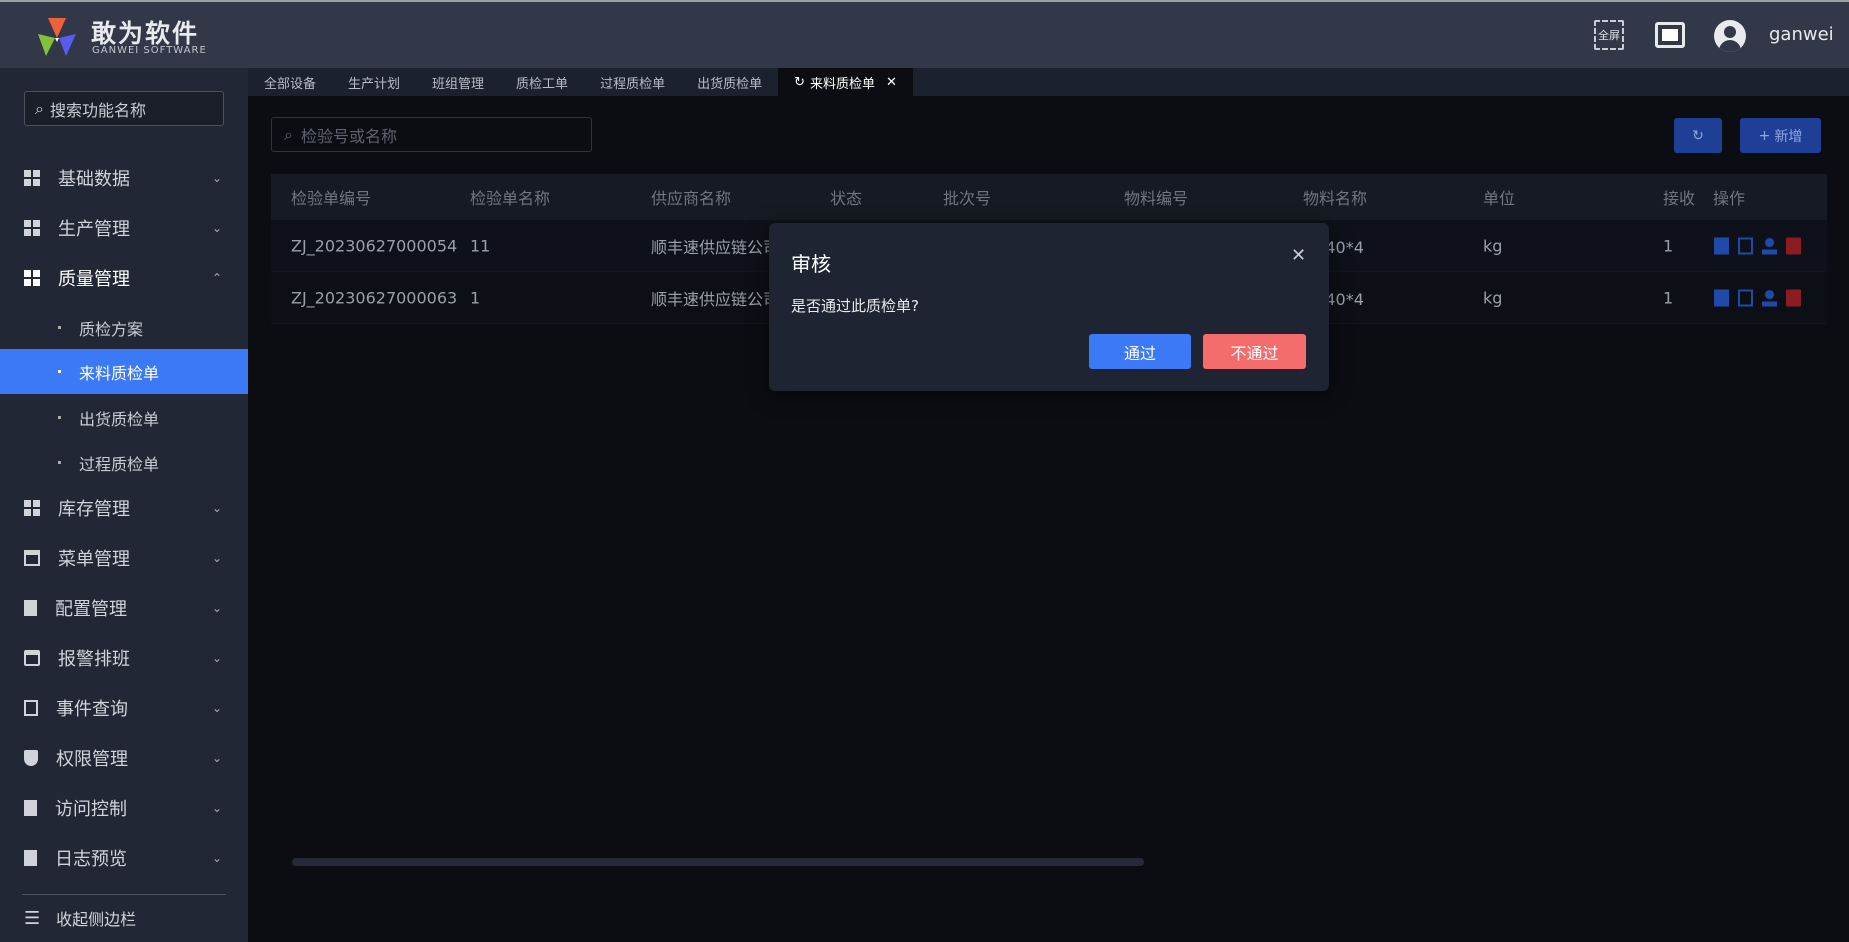 The image size is (1849, 942). What do you see at coordinates (216, 278) in the screenshot?
I see `chevron-up-icon: ⌃` at bounding box center [216, 278].